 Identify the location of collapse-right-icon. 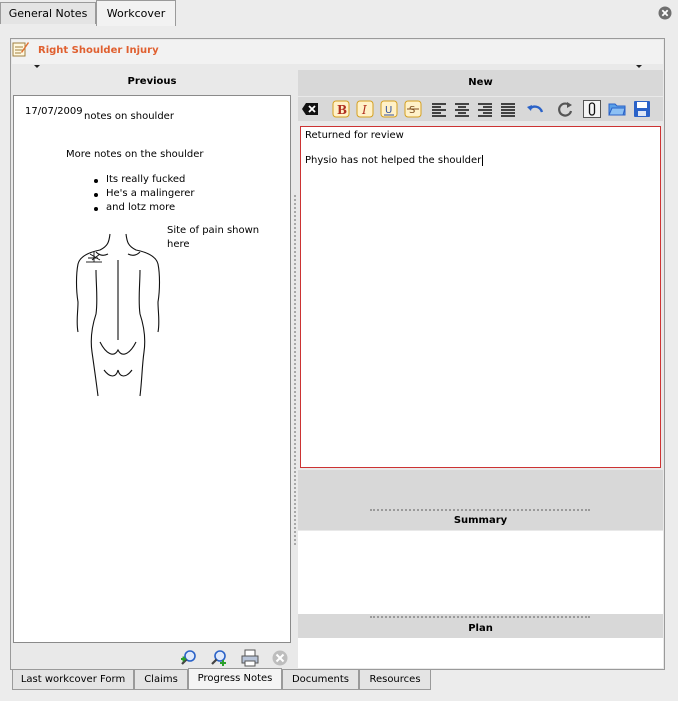
(639, 66).